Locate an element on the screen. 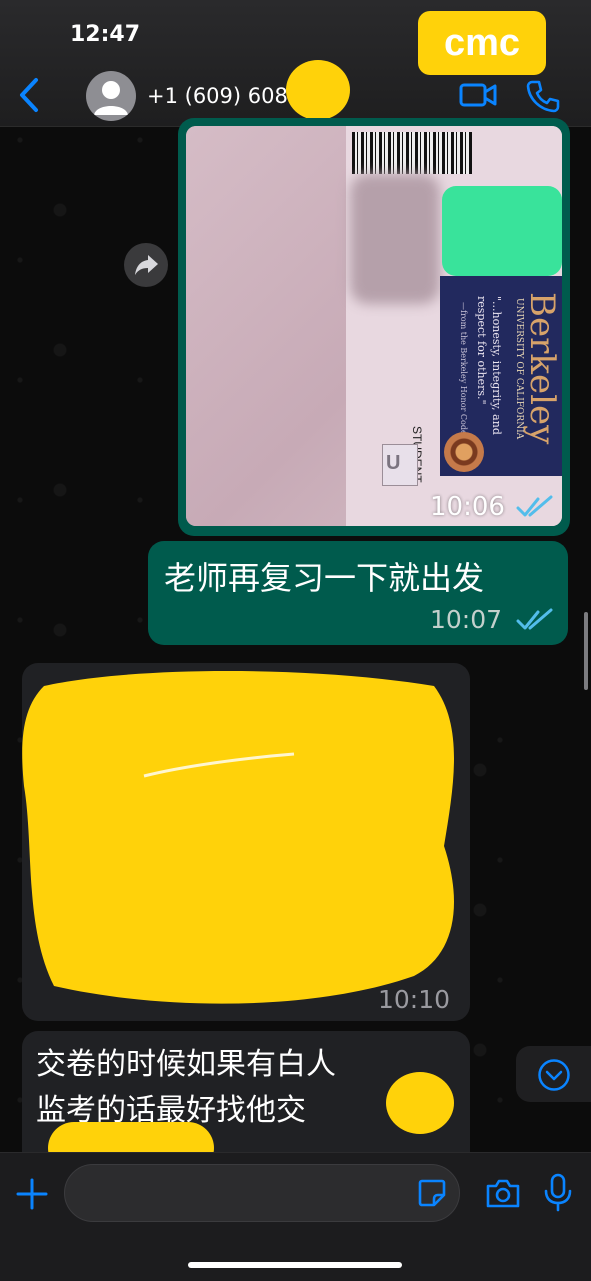 The image size is (591, 1281). card-letter: U is located at coordinates (393, 463).